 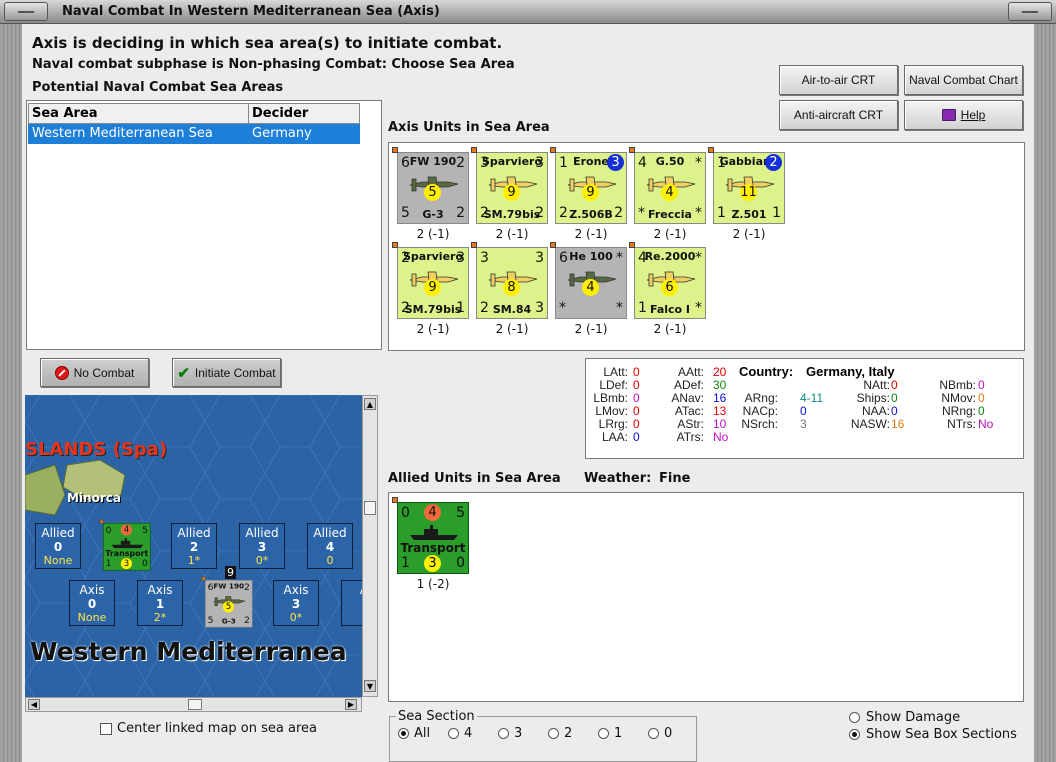 I want to click on unit-name: Re.2000, so click(x=670, y=256).